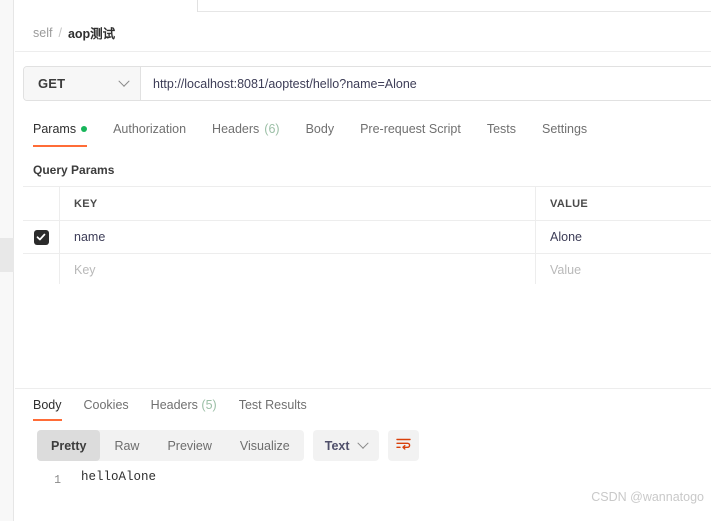  What do you see at coordinates (7, 255) in the screenshot?
I see `sidebar-scrollbar-thumb` at bounding box center [7, 255].